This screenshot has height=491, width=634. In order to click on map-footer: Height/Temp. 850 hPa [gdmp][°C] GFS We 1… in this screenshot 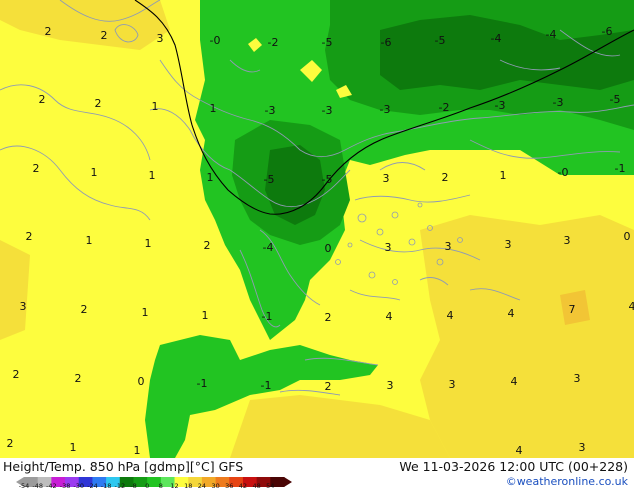, I will do `click(317, 474)`.